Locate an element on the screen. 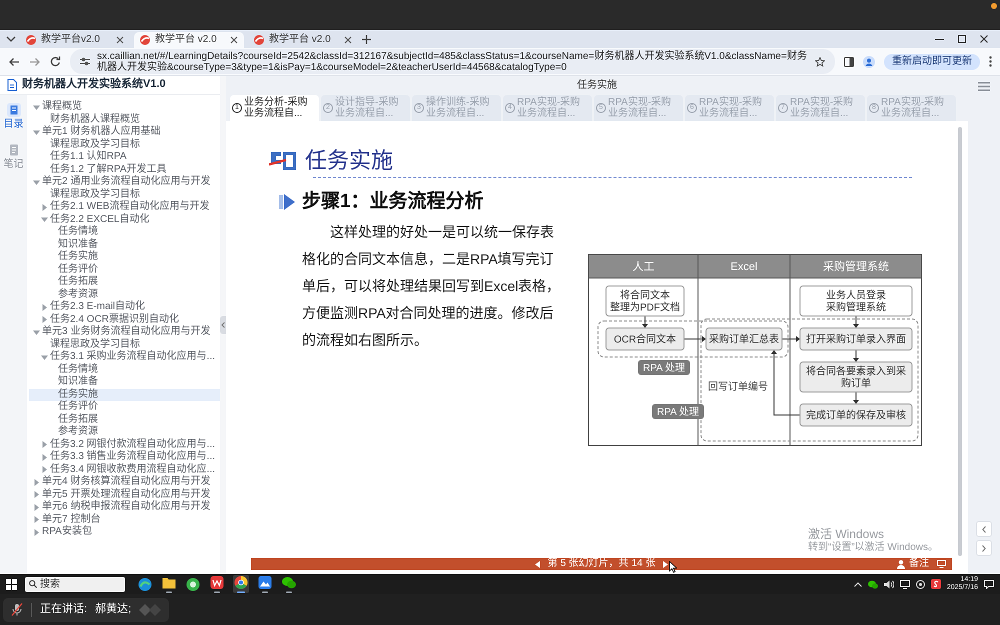  star-icon is located at coordinates (820, 61).